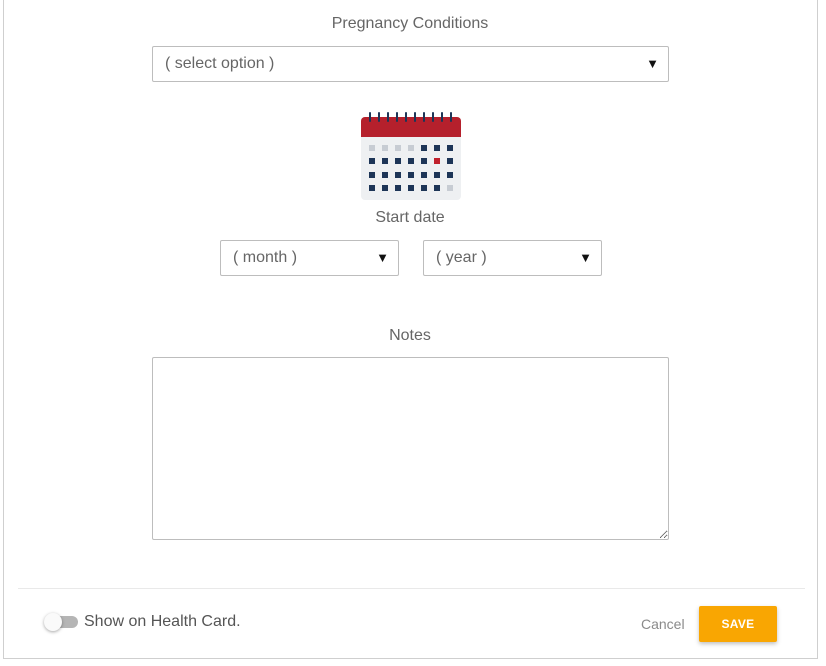 This screenshot has height=666, width=826. I want to click on month-select: ( month ) ▼, so click(309, 258).